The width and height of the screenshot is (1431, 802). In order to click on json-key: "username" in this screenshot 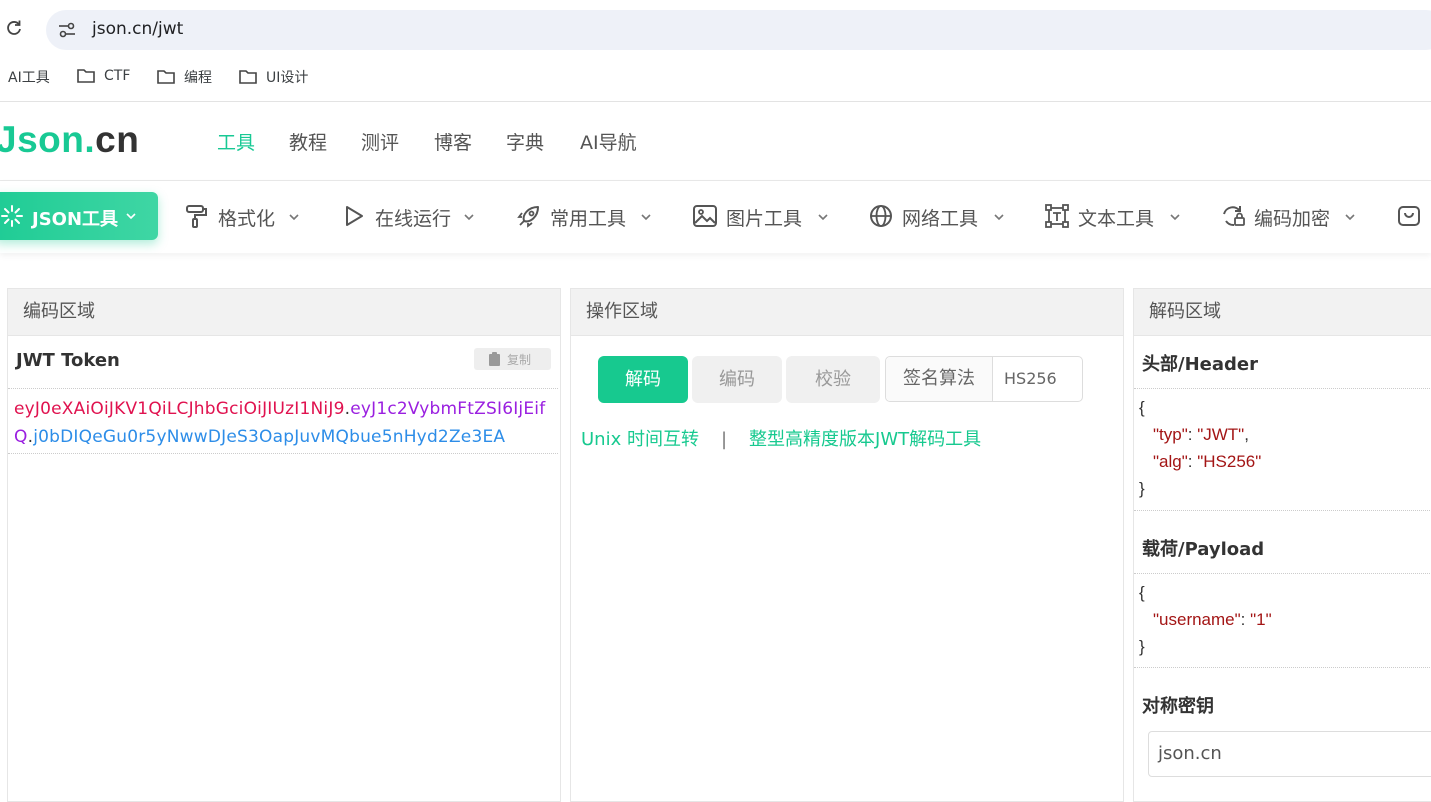, I will do `click(1197, 619)`.